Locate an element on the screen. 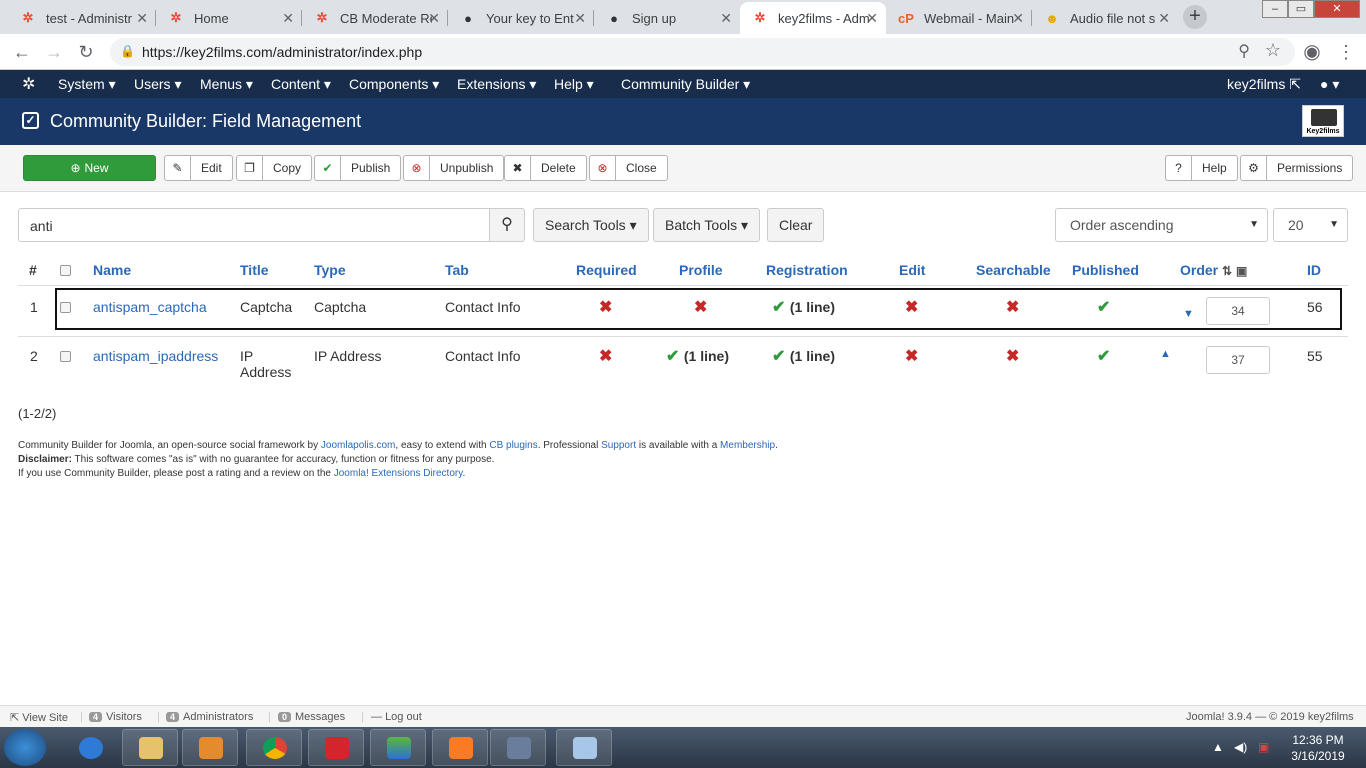  site-link: key2films ⇱ is located at coordinates (1264, 84).